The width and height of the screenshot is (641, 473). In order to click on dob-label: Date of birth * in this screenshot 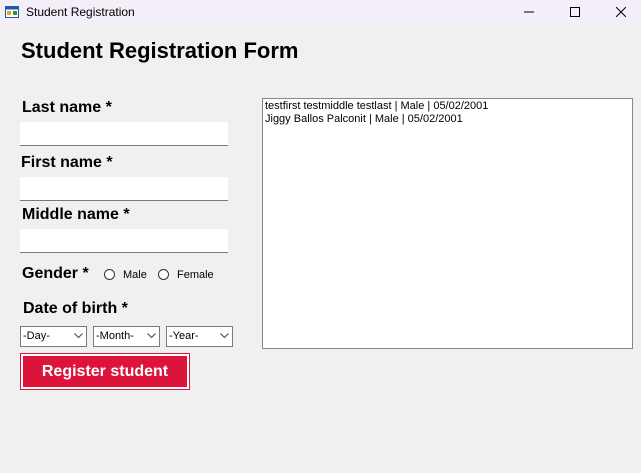, I will do `click(75, 308)`.